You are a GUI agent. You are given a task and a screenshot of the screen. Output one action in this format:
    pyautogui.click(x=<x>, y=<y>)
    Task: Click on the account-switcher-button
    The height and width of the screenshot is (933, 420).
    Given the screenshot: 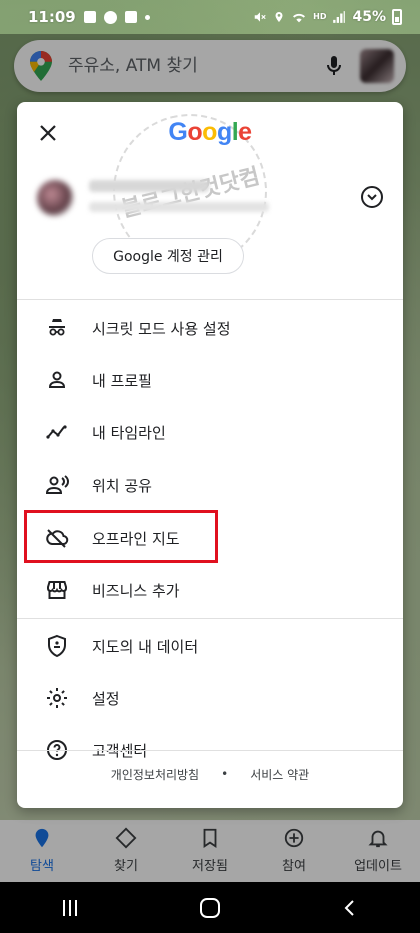 What is the action you would take?
    pyautogui.click(x=372, y=197)
    